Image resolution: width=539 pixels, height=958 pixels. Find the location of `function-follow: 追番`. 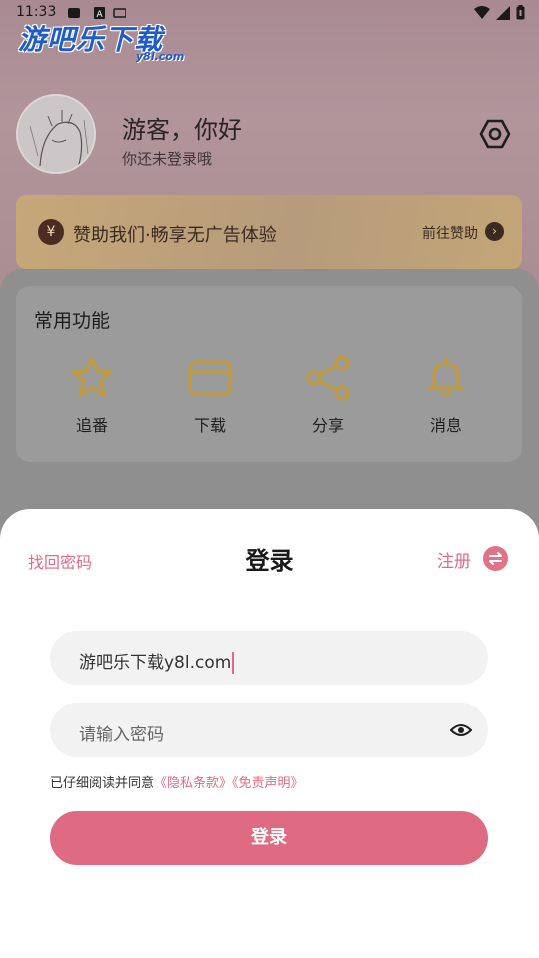

function-follow: 追番 is located at coordinates (92, 395).